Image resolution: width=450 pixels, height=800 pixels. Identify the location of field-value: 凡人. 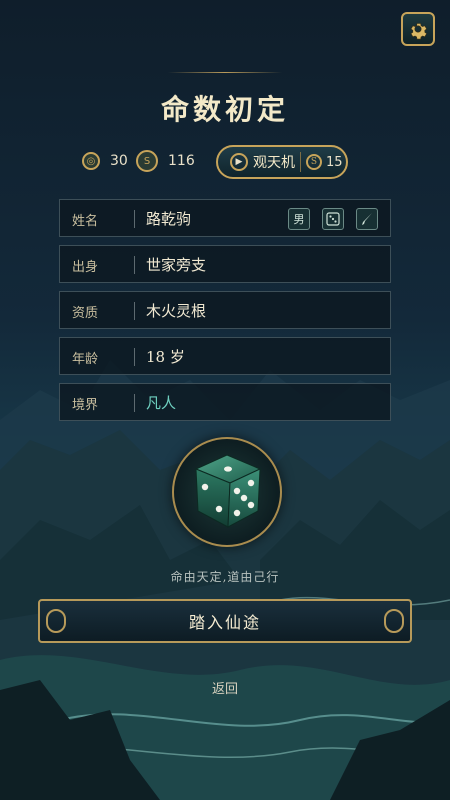
(161, 403).